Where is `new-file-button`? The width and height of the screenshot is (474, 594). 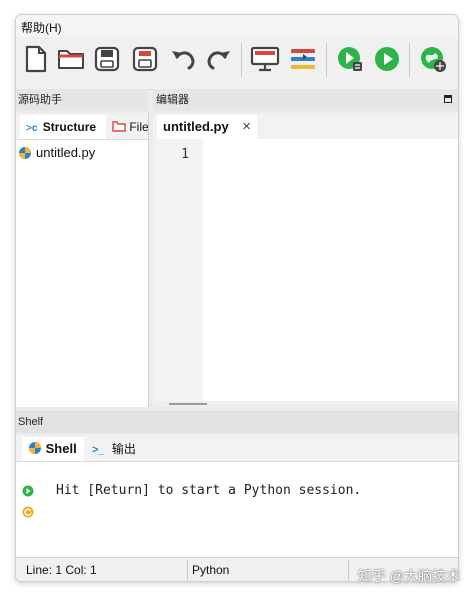
new-file-button is located at coordinates (36, 59).